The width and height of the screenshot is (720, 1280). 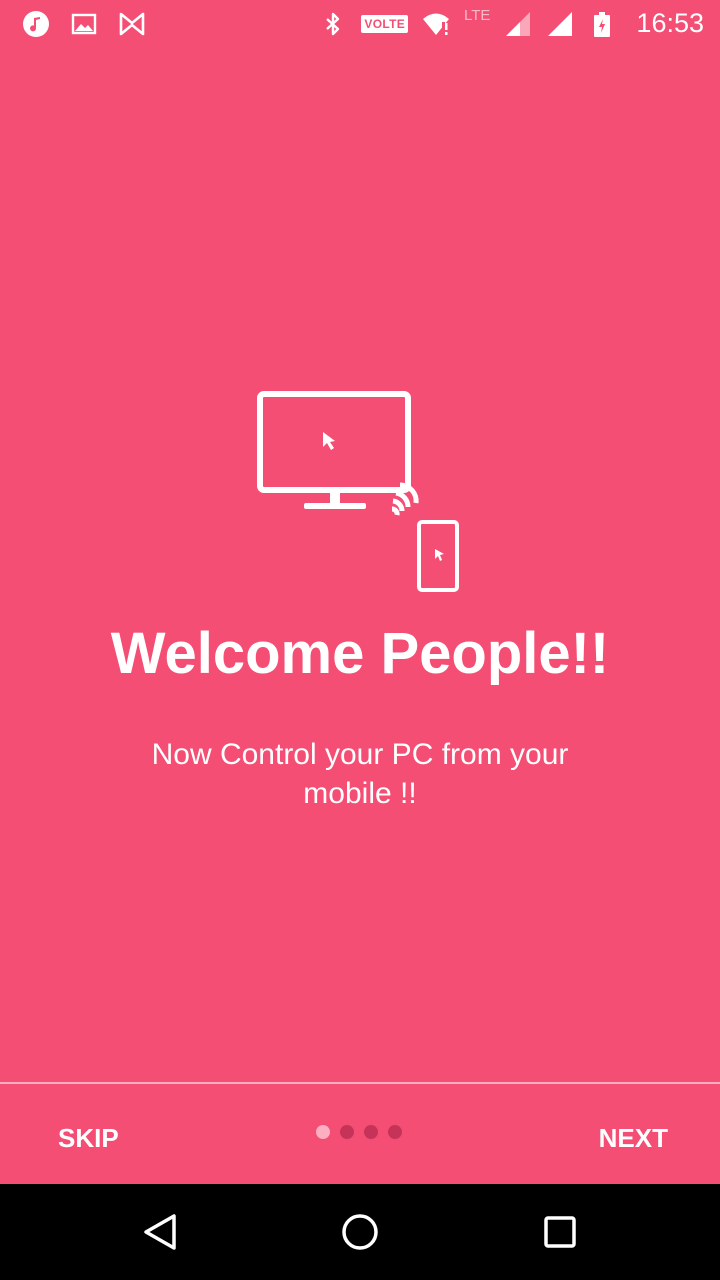 I want to click on clock: 16:53, so click(x=670, y=23).